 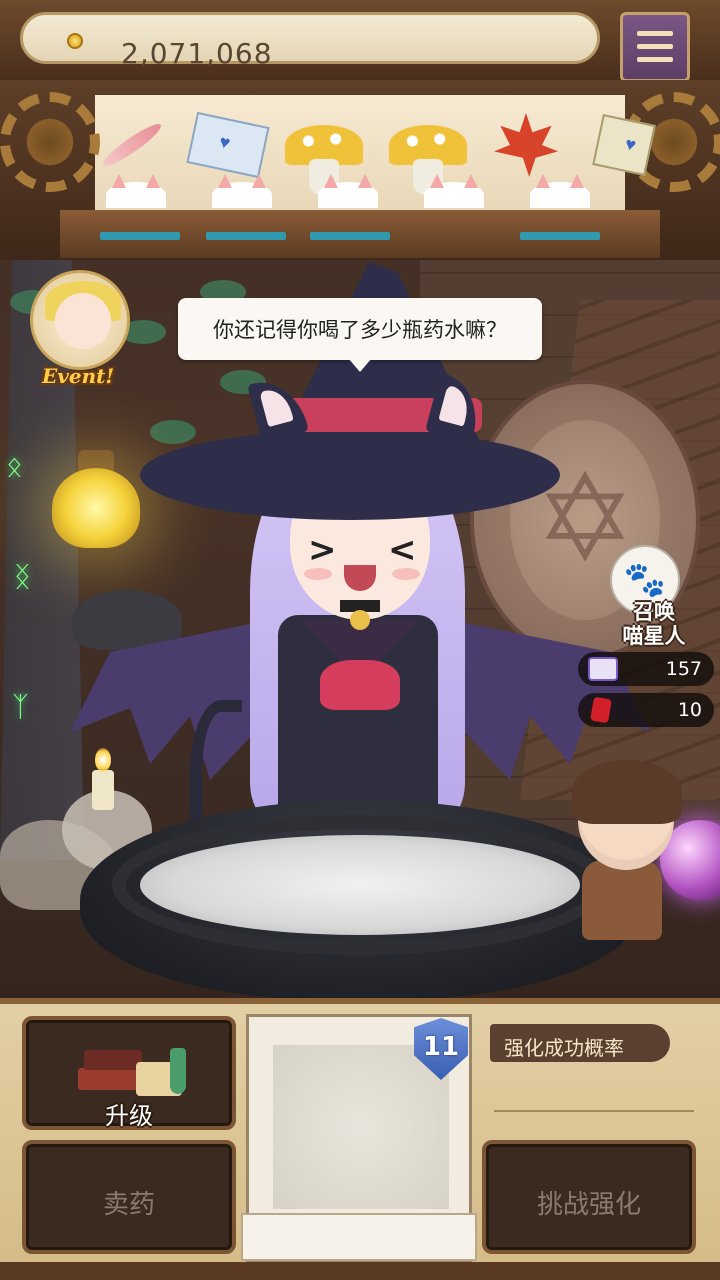 I want to click on leaf-icon, so click(x=173, y=432).